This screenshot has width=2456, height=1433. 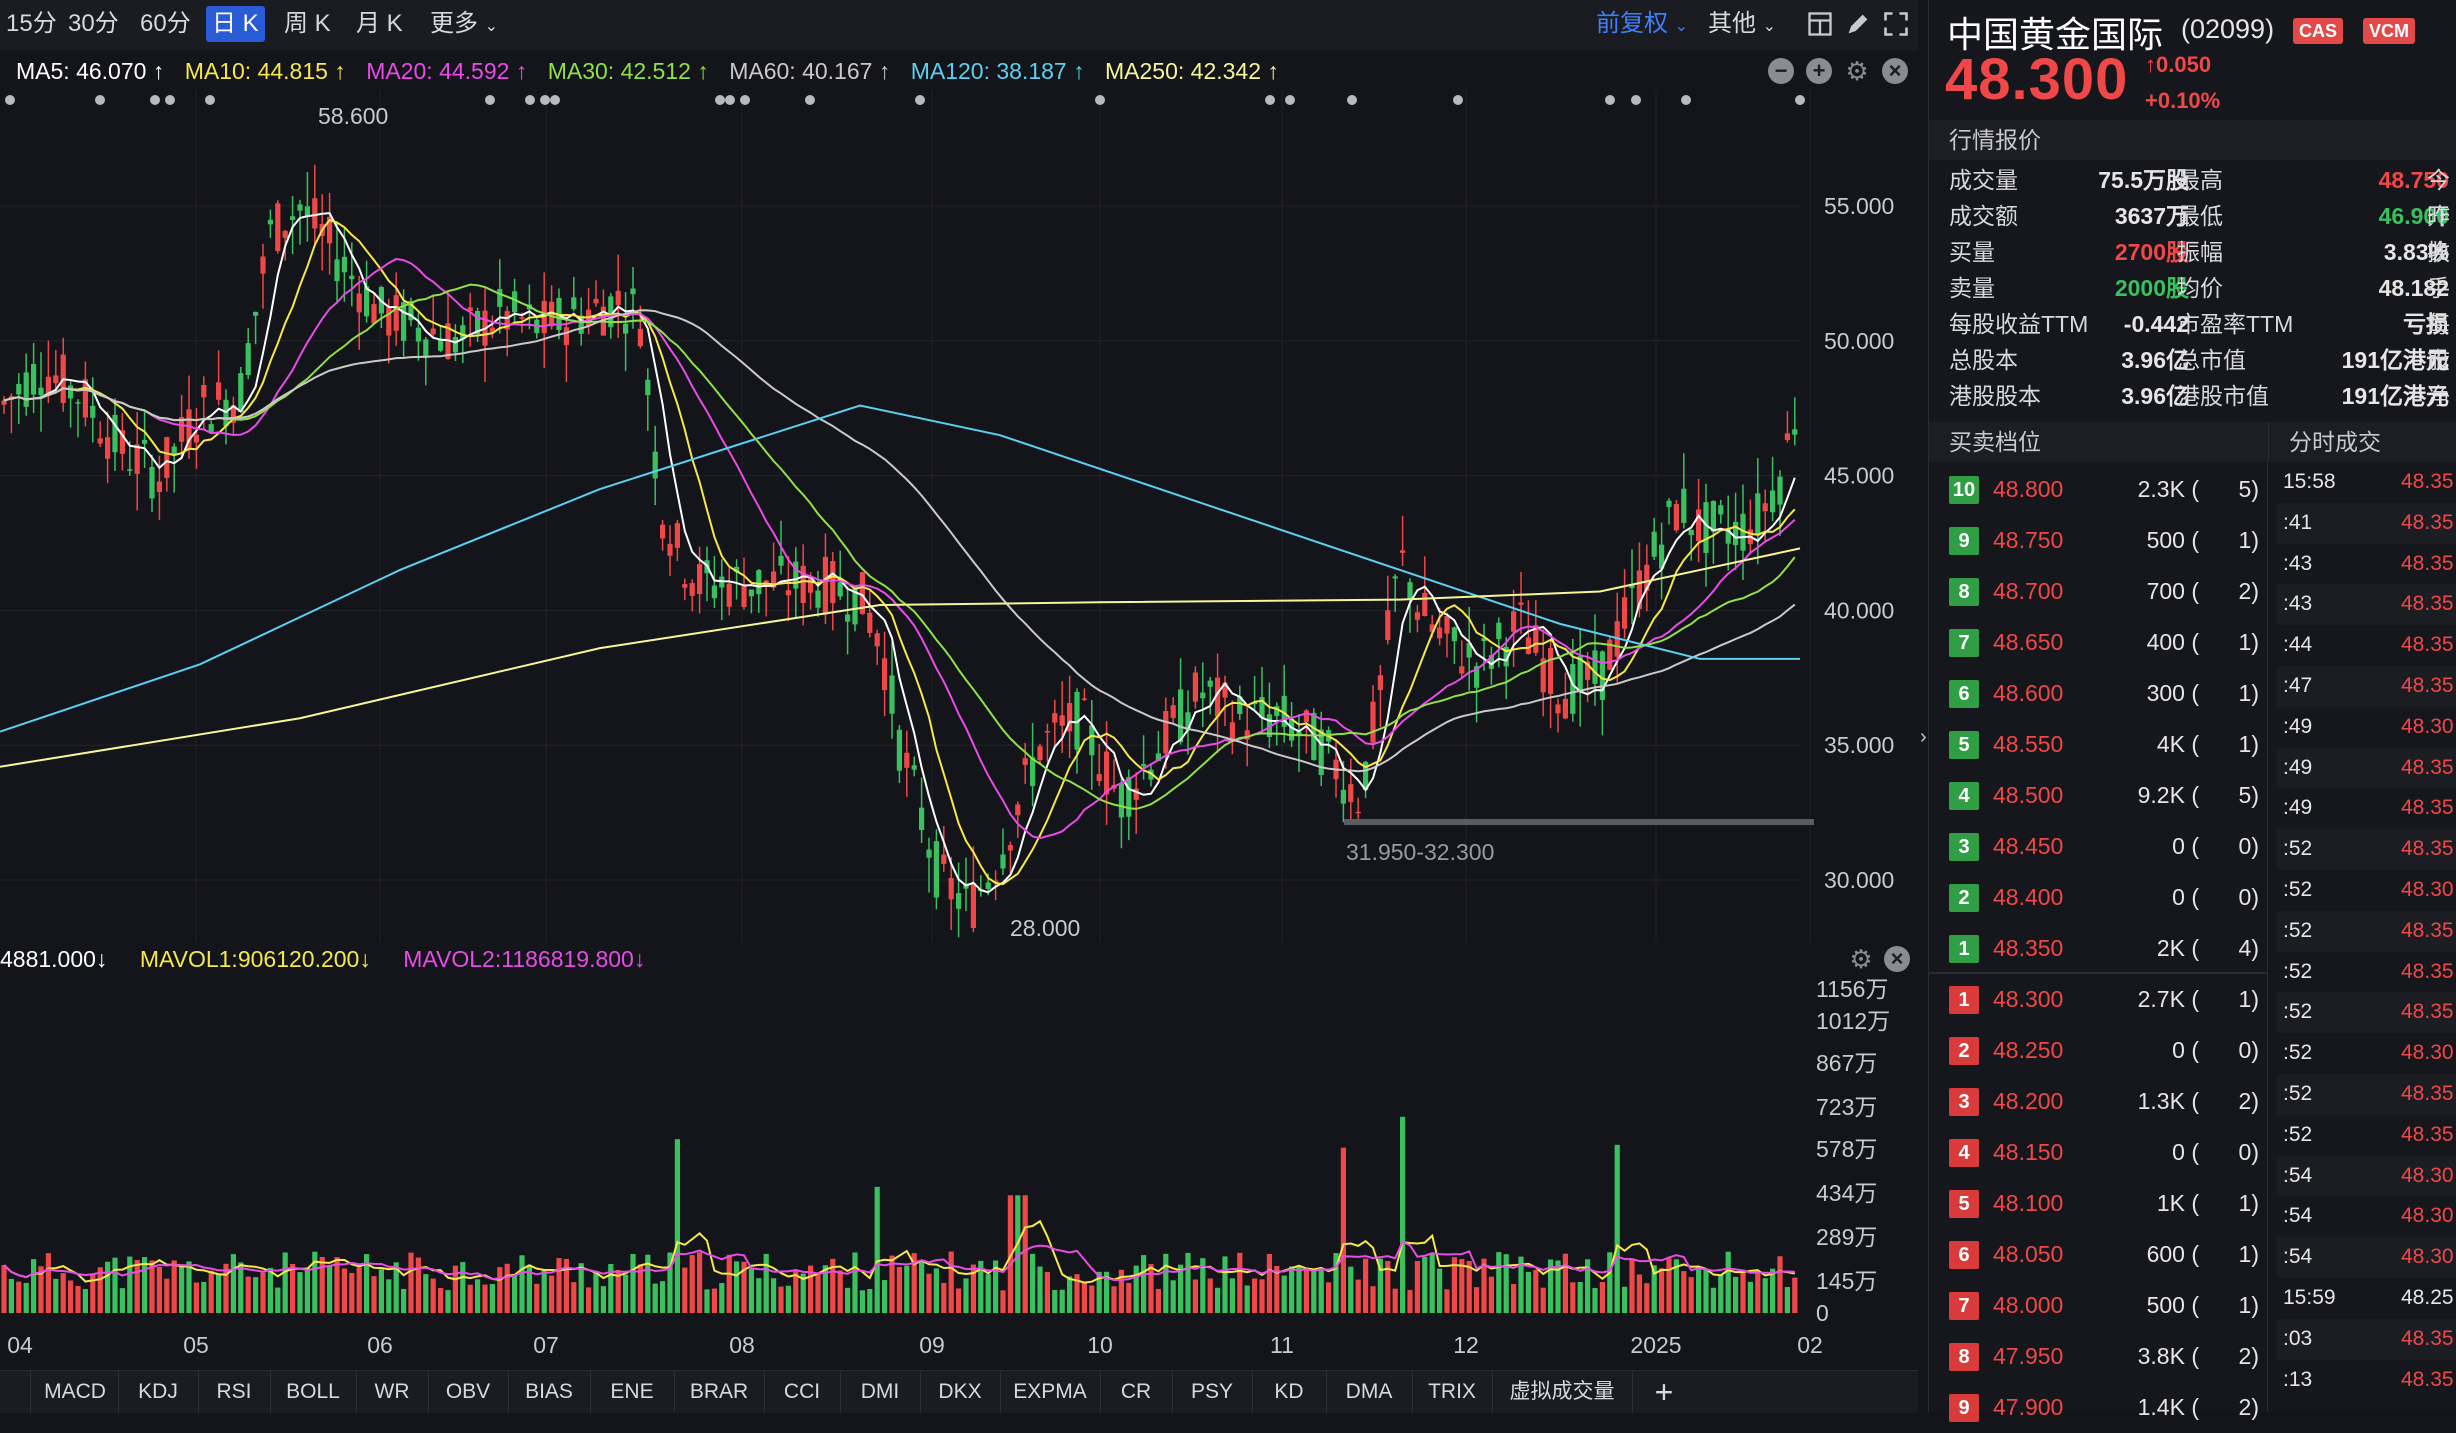 I want to click on indicator-tab-17: TRIX, so click(x=1452, y=1392).